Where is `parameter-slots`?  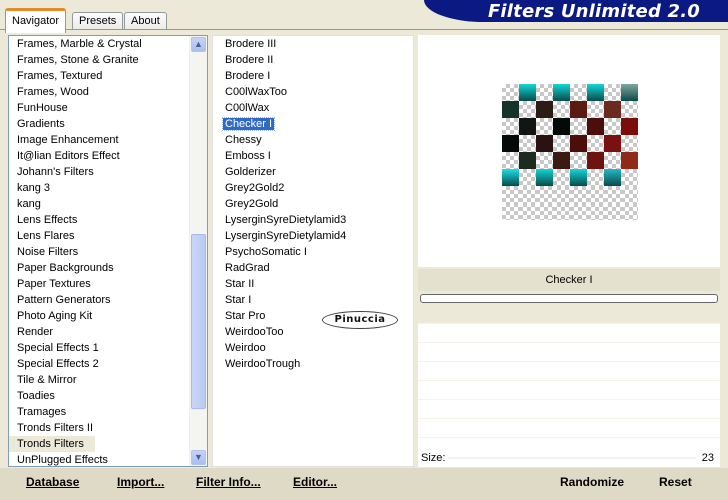
parameter-slots is located at coordinates (569, 381).